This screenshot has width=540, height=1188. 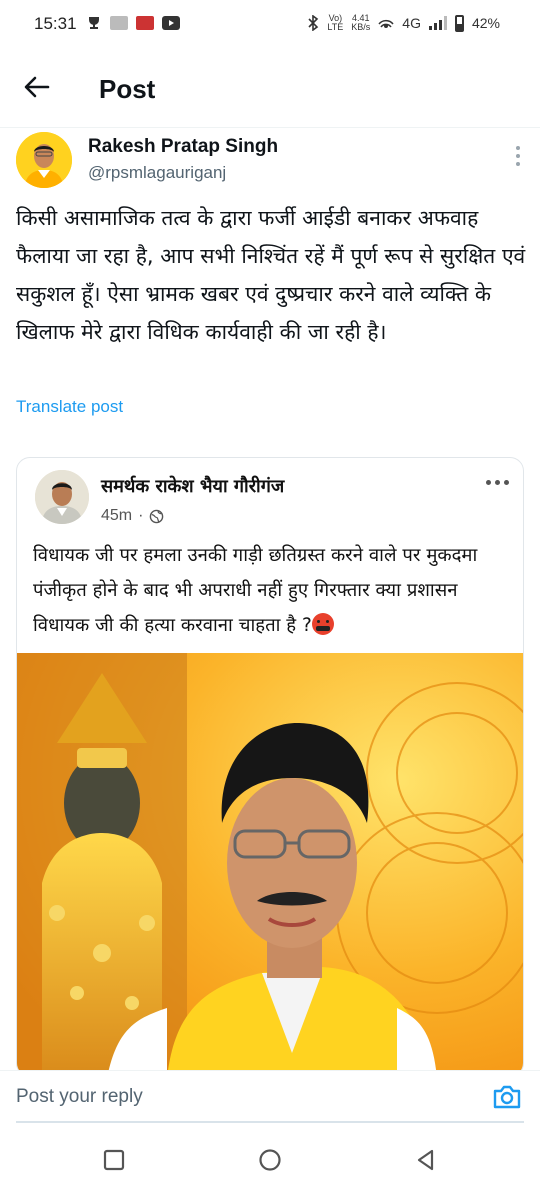 I want to click on home-icon, so click(x=270, y=1160).